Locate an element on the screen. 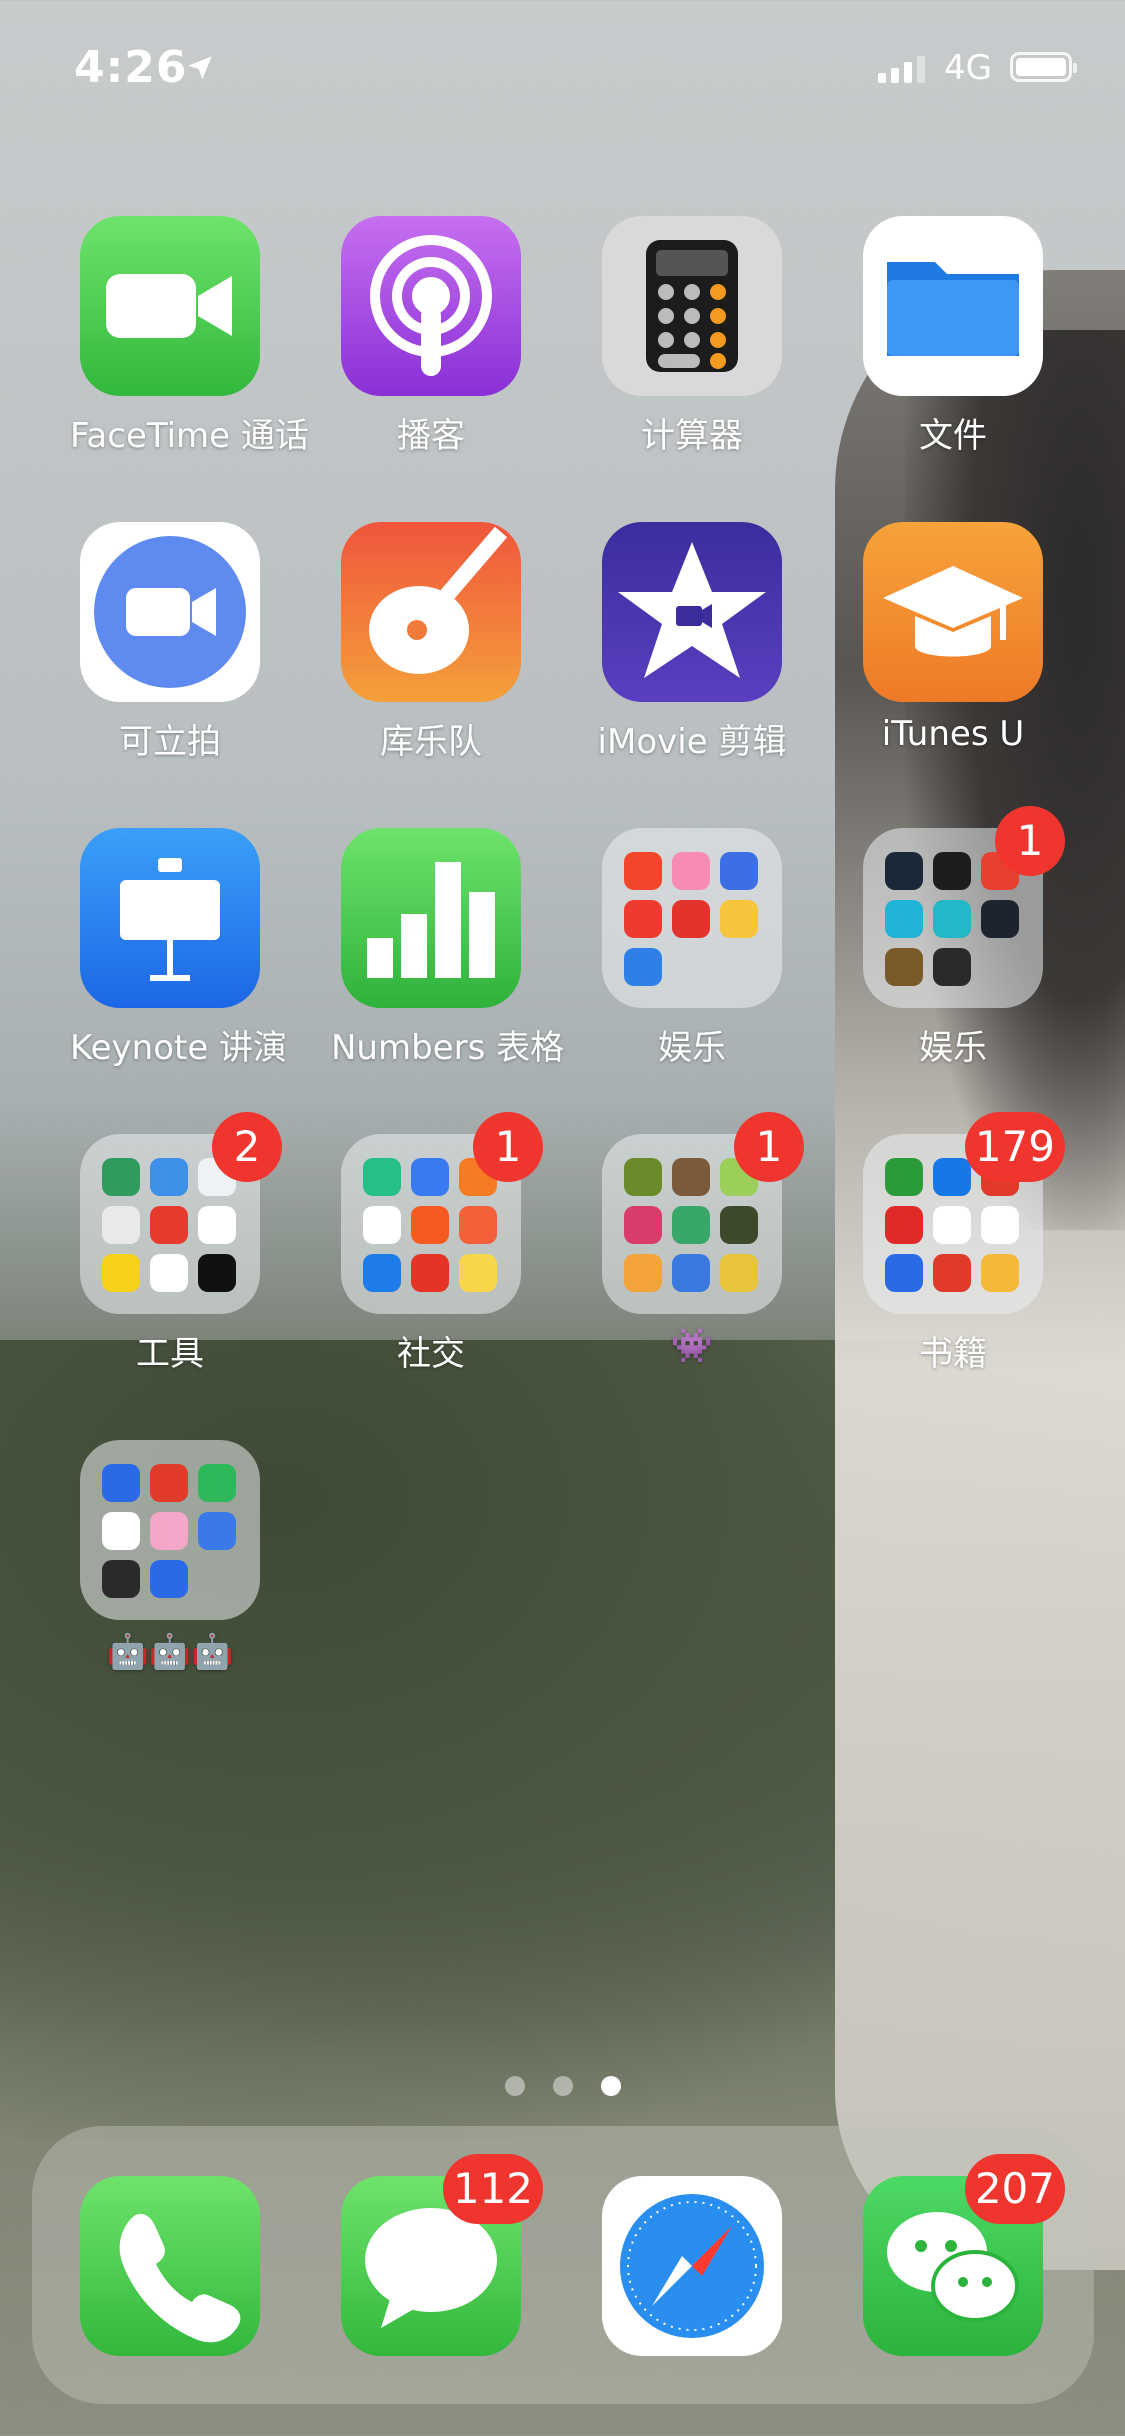  folder-entertainment-1: 娱乐 is located at coordinates (692, 948).